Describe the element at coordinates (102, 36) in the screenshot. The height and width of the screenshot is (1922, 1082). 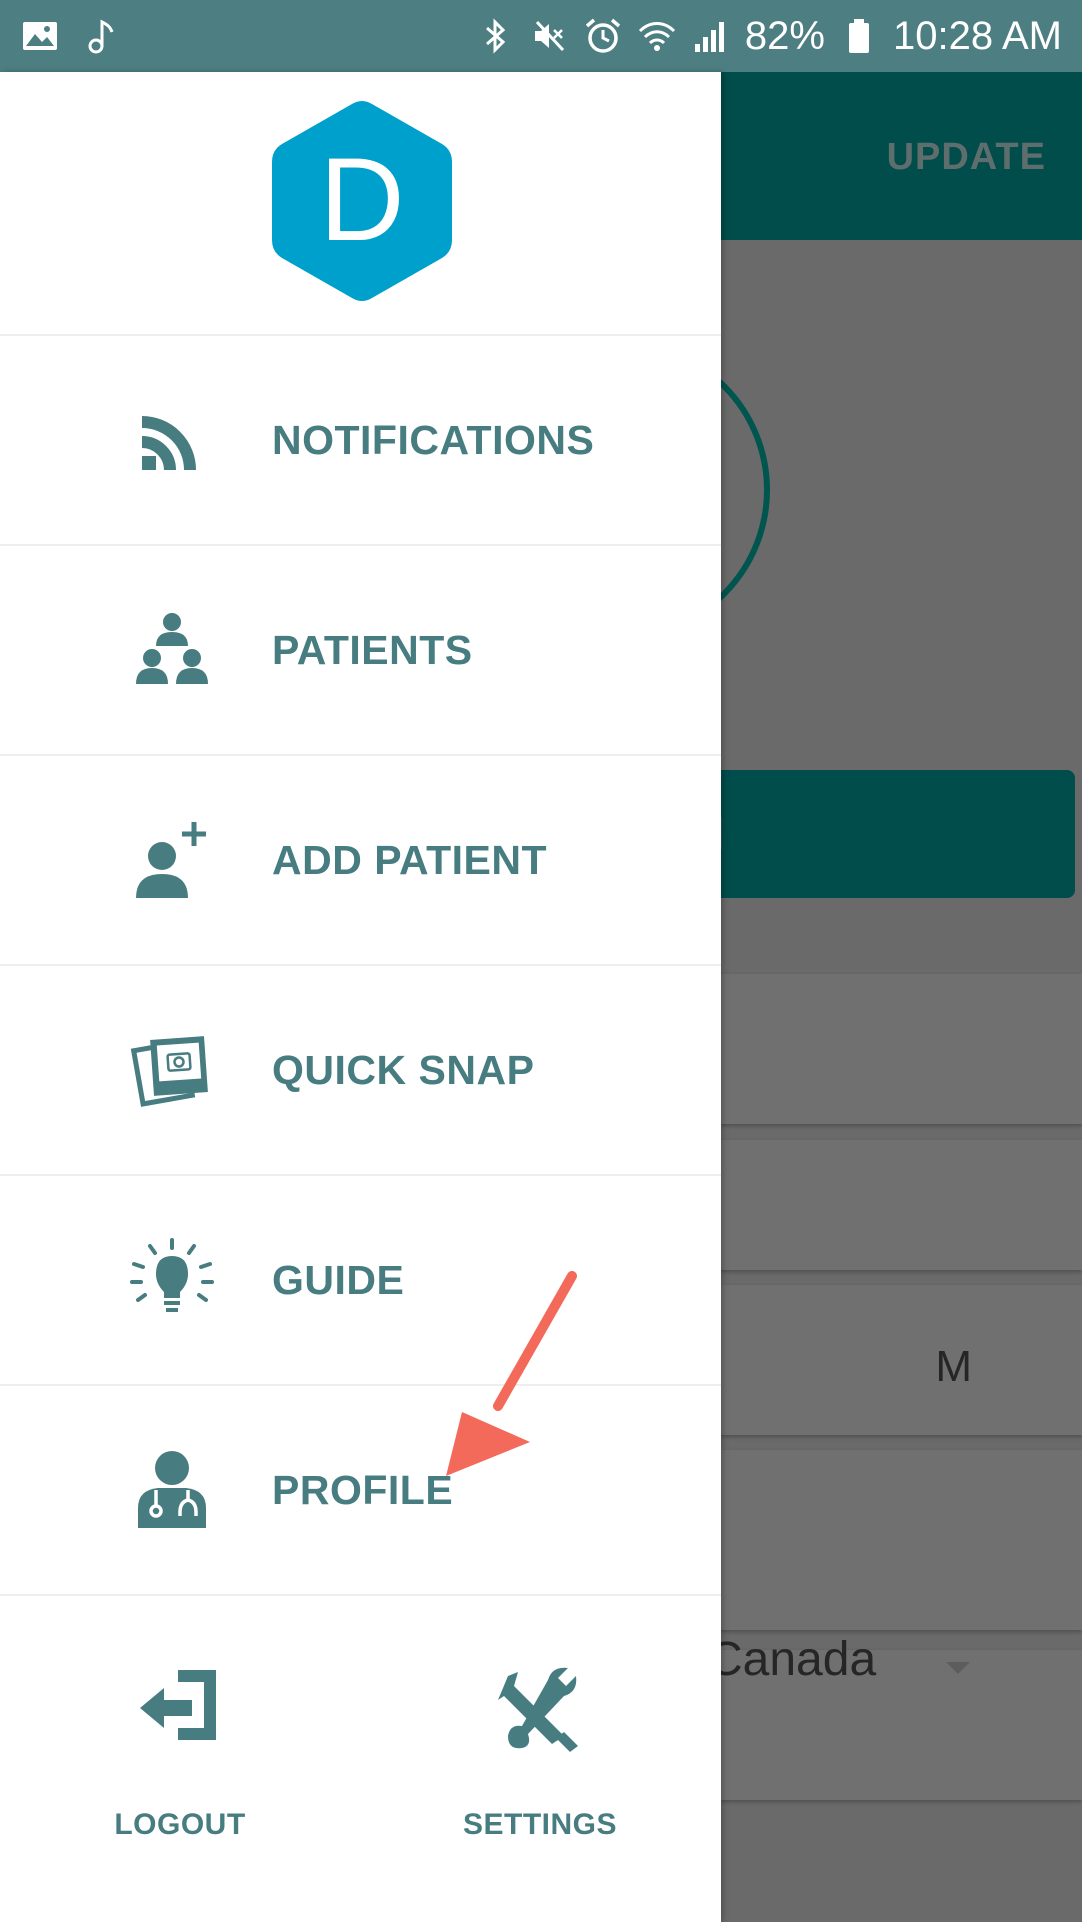
I see `music-note-icon` at that location.